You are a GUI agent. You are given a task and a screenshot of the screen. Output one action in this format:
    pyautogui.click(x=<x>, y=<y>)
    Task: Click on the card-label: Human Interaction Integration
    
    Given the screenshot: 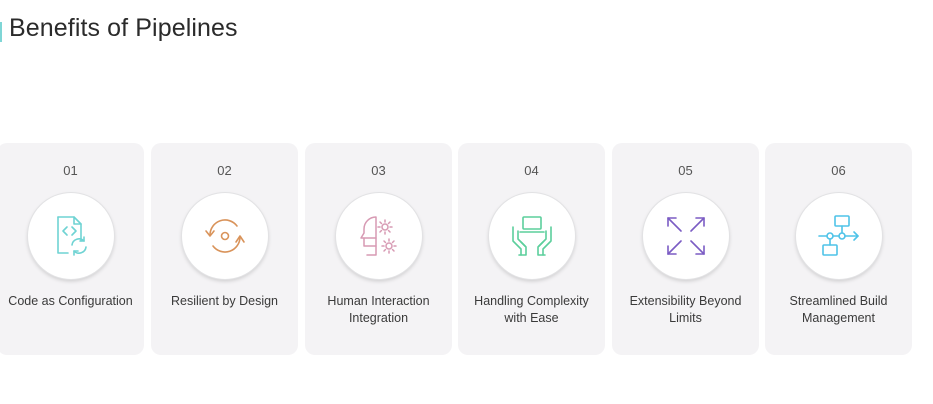 What is the action you would take?
    pyautogui.click(x=378, y=309)
    